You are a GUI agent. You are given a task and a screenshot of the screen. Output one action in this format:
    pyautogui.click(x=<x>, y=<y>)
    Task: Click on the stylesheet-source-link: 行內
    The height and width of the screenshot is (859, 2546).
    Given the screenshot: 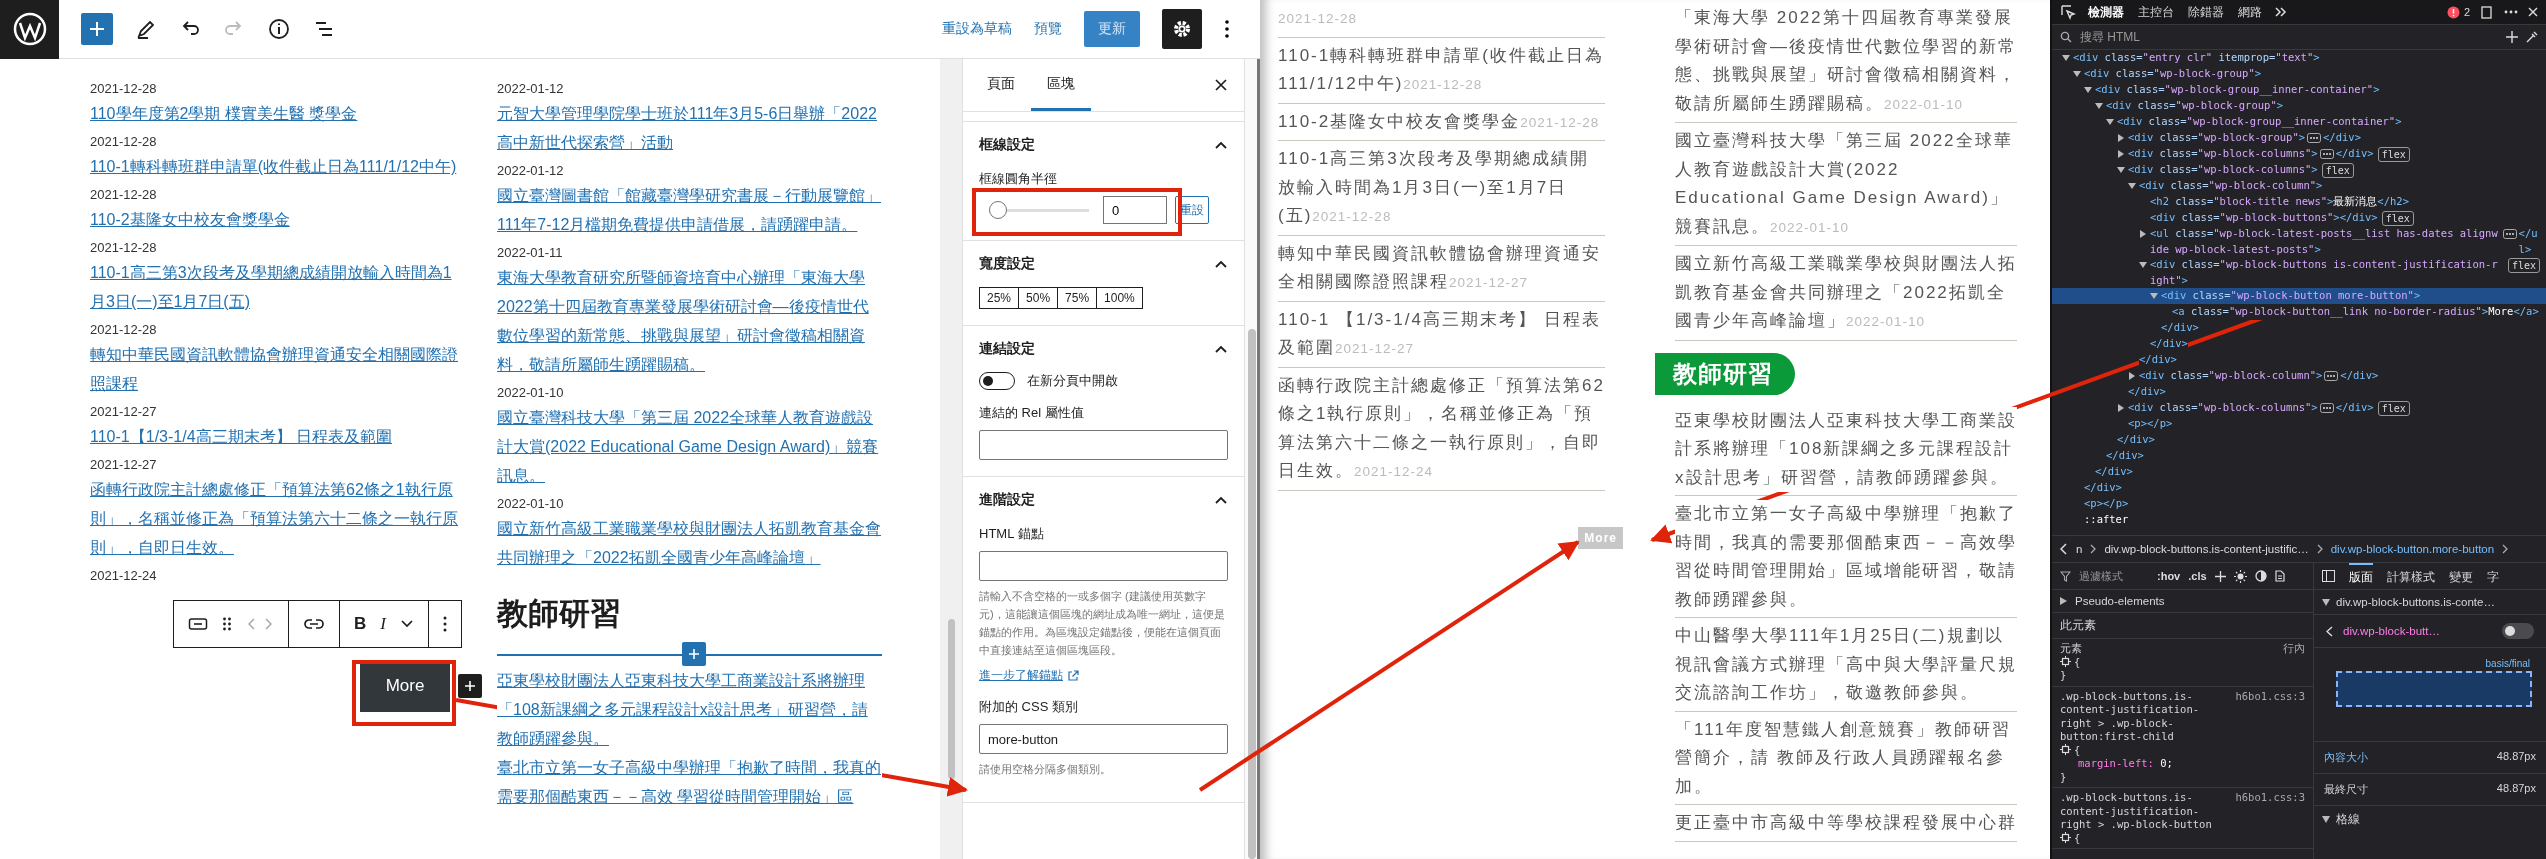 What is the action you would take?
    pyautogui.click(x=2294, y=655)
    